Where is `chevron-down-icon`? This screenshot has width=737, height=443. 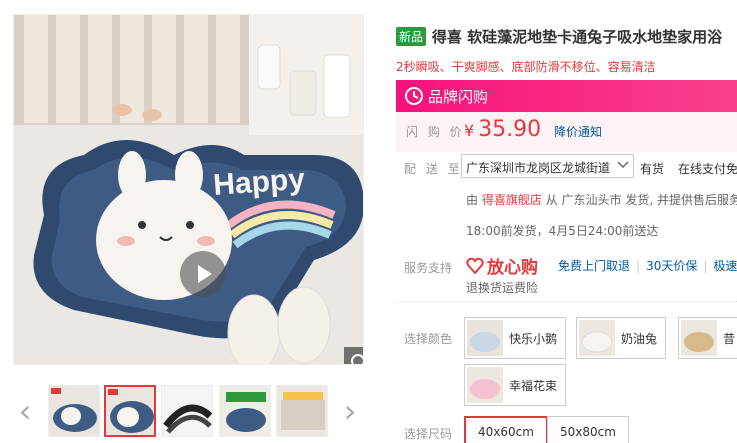
chevron-down-icon is located at coordinates (623, 166).